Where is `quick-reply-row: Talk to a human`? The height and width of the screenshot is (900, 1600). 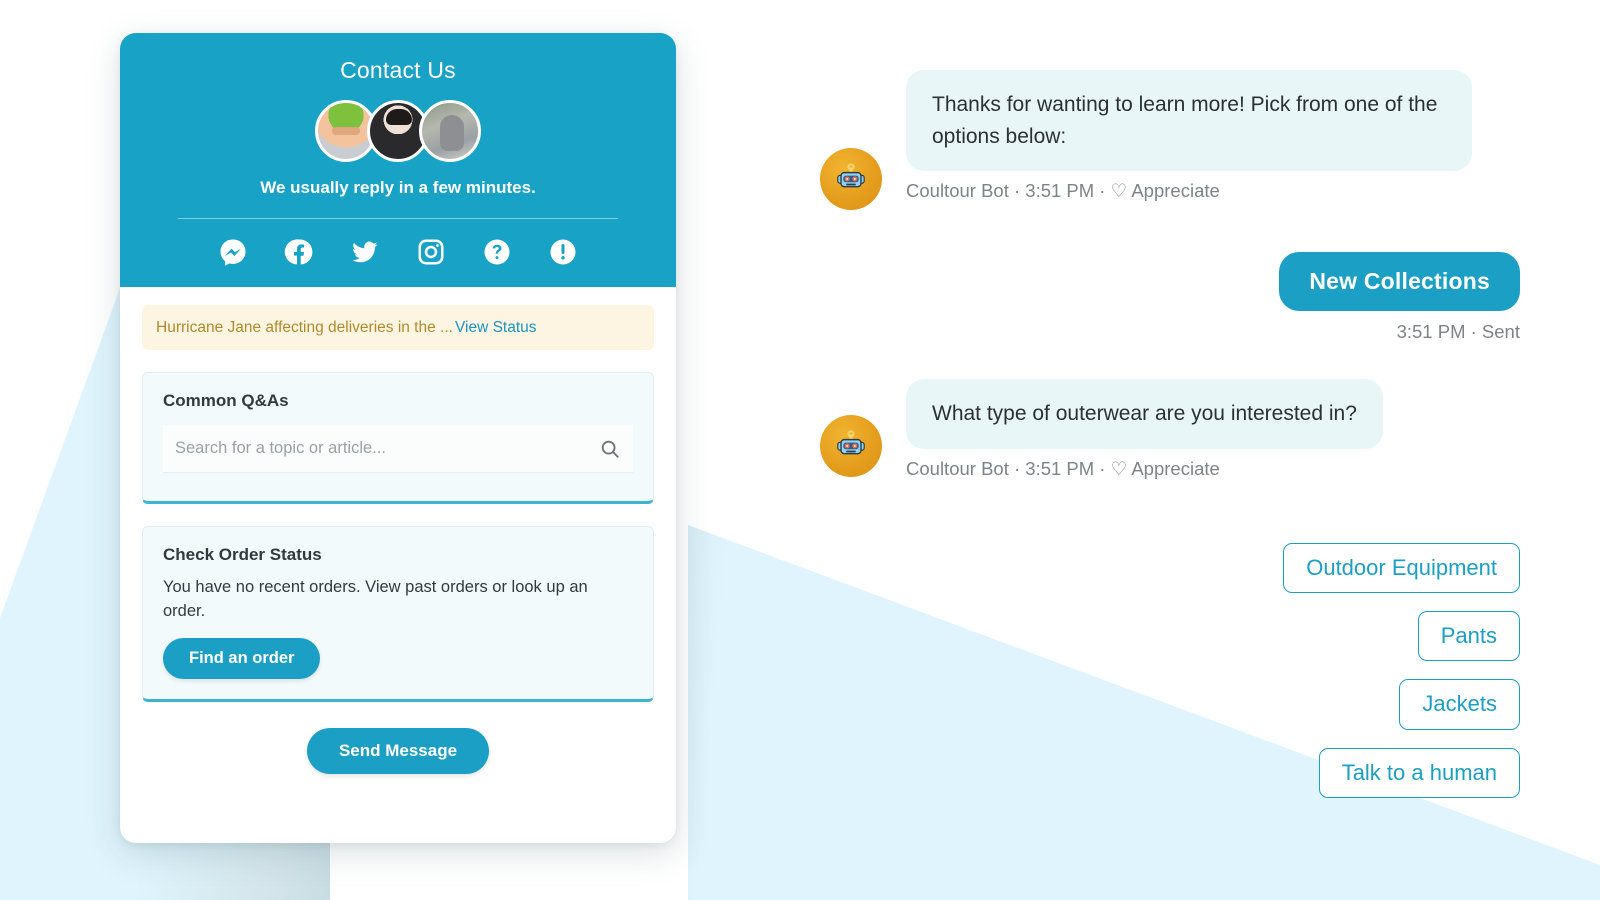
quick-reply-row: Talk to a human is located at coordinates (1170, 772).